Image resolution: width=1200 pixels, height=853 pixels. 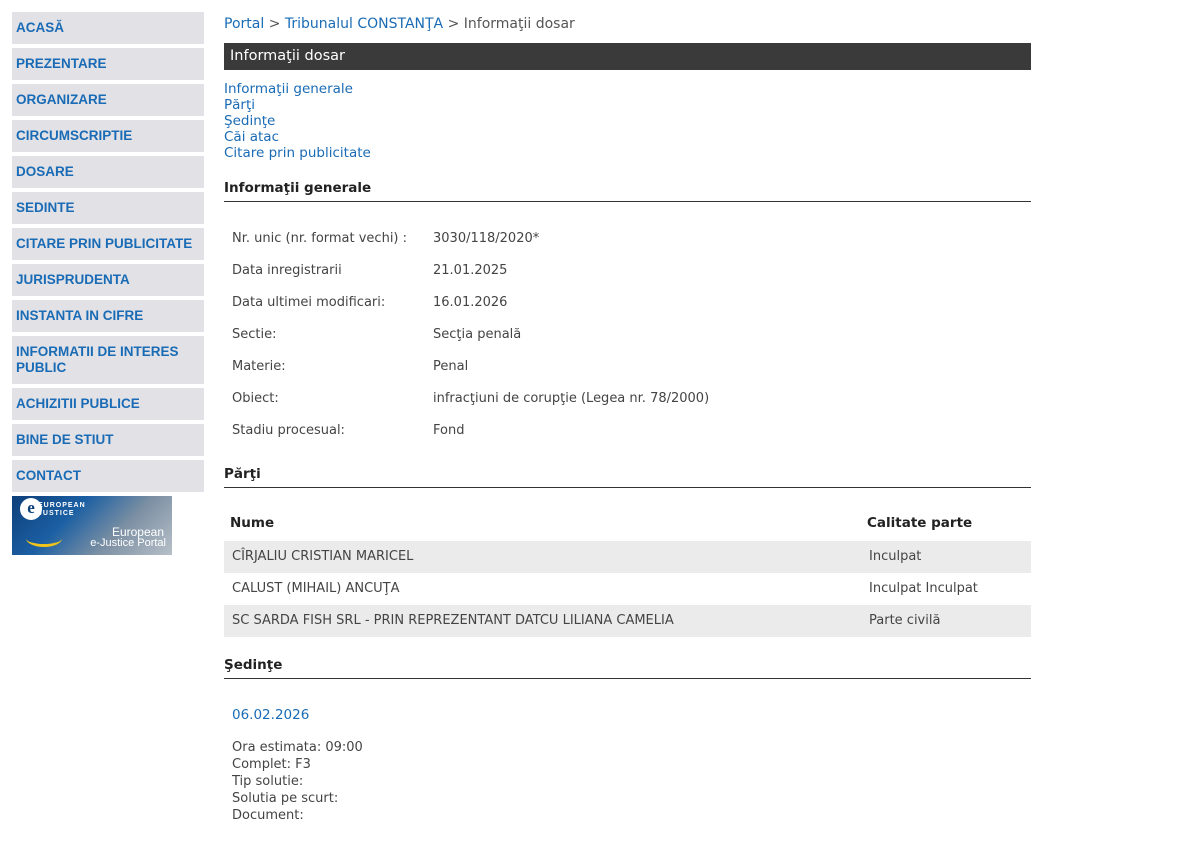 What do you see at coordinates (252, 523) in the screenshot?
I see `parti-header-nume: Nume` at bounding box center [252, 523].